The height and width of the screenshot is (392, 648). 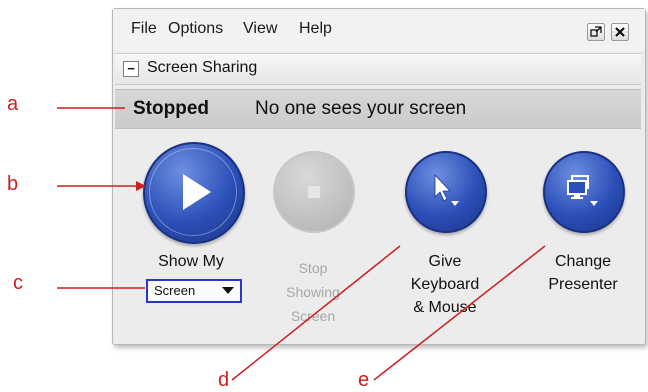 I want to click on change-presenter-button, so click(x=584, y=192).